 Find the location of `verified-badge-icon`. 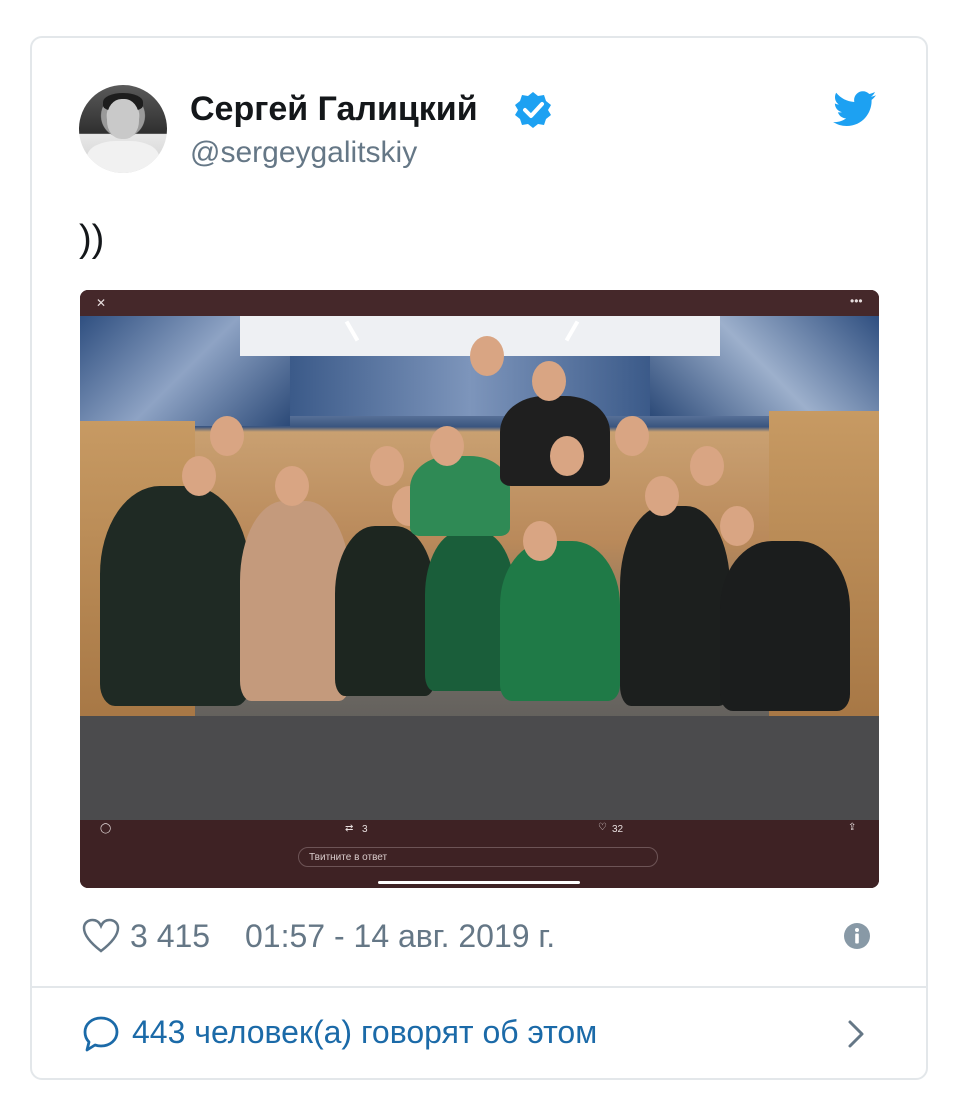

verified-badge-icon is located at coordinates (533, 110).